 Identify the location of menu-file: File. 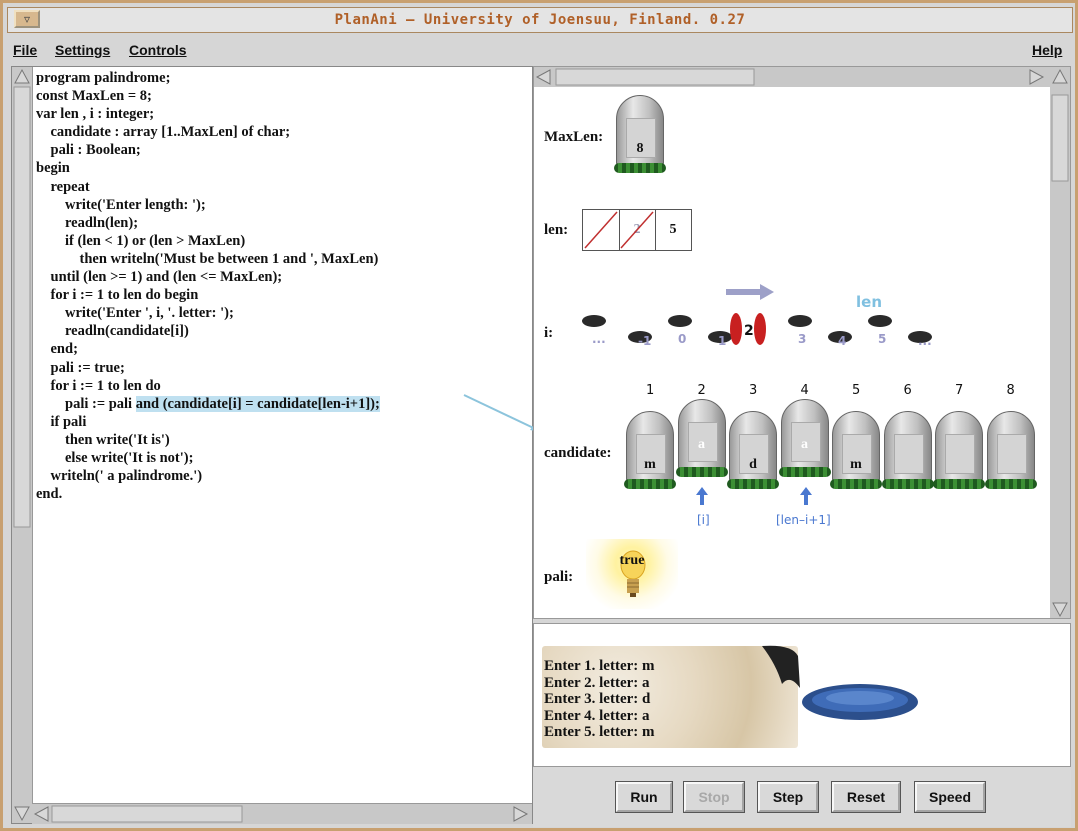
(25, 50).